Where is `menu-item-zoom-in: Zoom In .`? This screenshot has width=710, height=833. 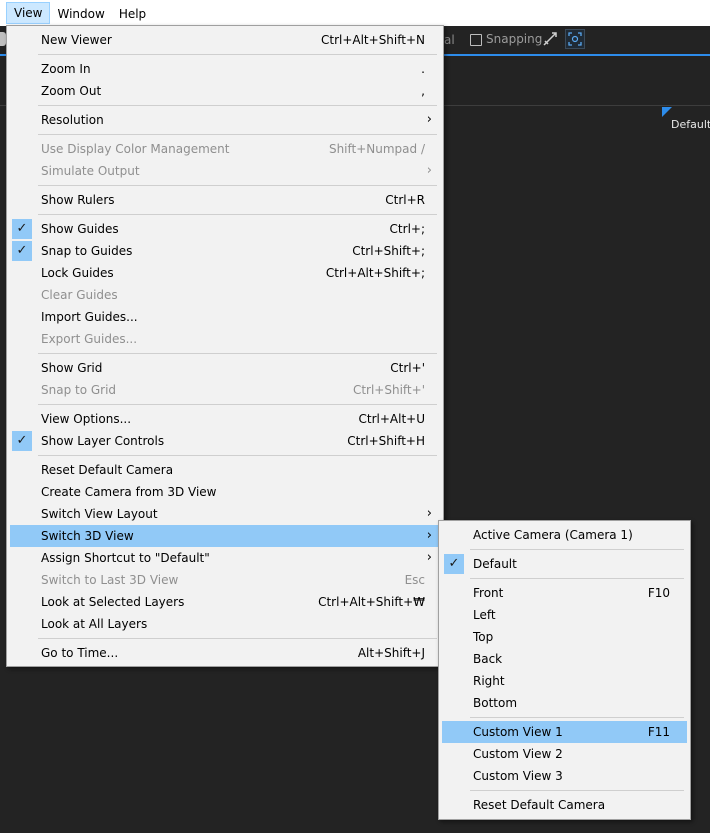
menu-item-zoom-in: Zoom In . is located at coordinates (225, 69).